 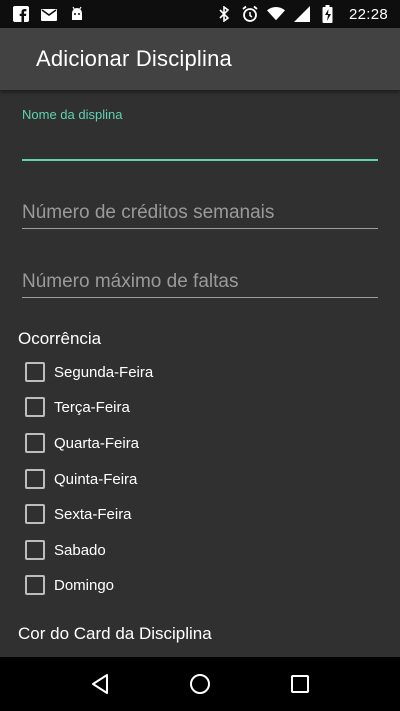 What do you see at coordinates (200, 14) in the screenshot?
I see `status-bar: 22:28` at bounding box center [200, 14].